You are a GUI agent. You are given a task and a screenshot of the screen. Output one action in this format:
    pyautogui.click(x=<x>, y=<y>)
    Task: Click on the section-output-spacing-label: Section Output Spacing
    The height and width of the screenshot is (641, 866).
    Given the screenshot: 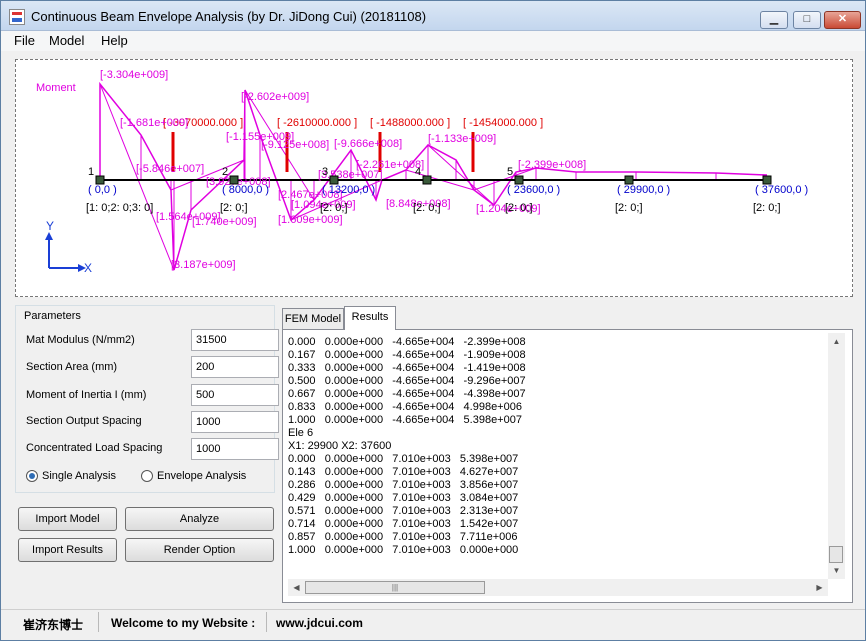 What is the action you would take?
    pyautogui.click(x=84, y=421)
    